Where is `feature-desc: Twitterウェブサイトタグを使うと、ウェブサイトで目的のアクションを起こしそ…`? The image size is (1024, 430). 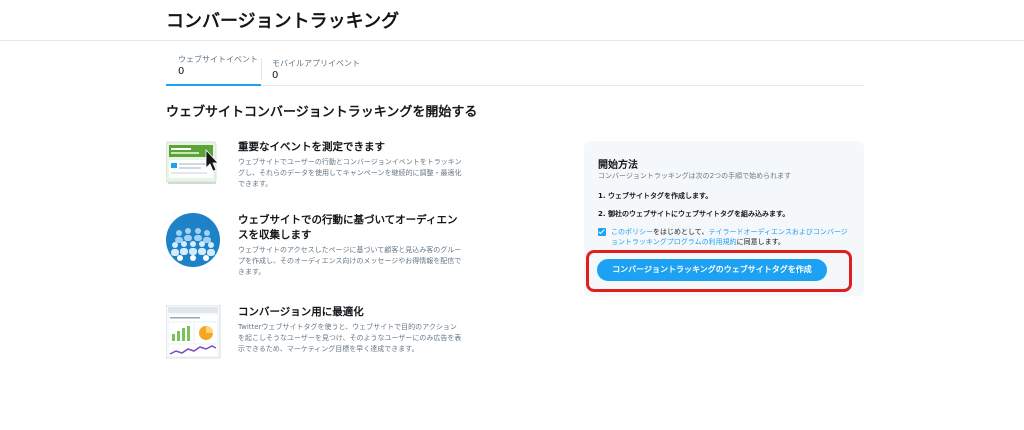 feature-desc: Twitterウェブサイトタグを使うと、ウェブサイトで目的のアクションを起こしそ… is located at coordinates (350, 338).